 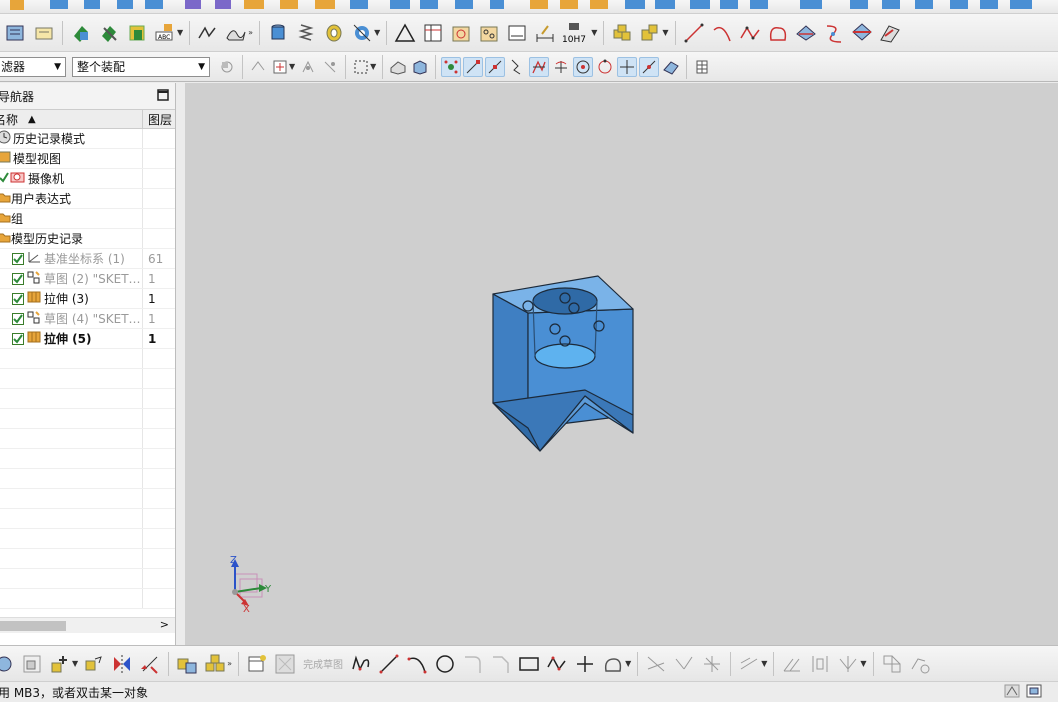 What do you see at coordinates (81, 33) in the screenshot?
I see `add-component-icon` at bounding box center [81, 33].